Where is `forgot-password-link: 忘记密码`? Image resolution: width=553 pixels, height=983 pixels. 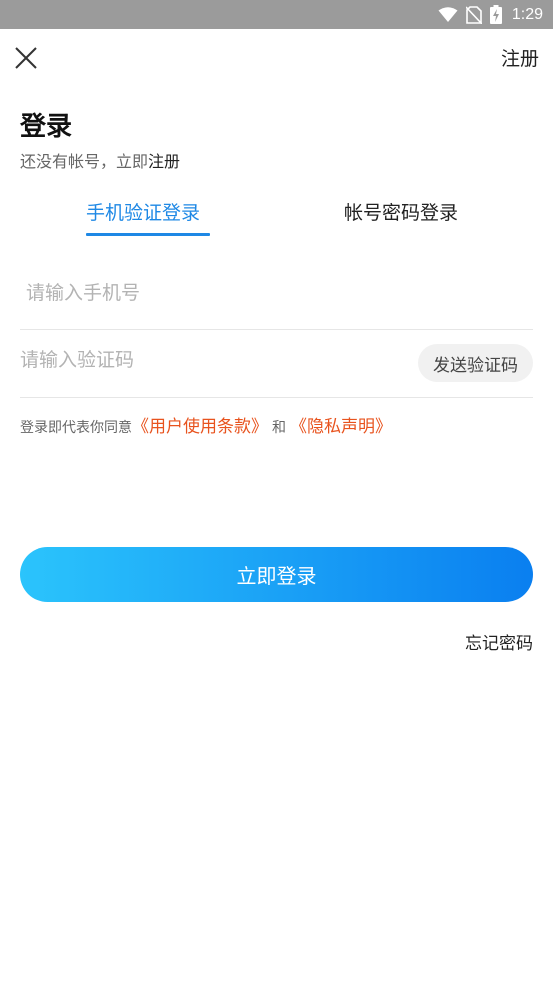 forgot-password-link: 忘记密码 is located at coordinates (499, 641).